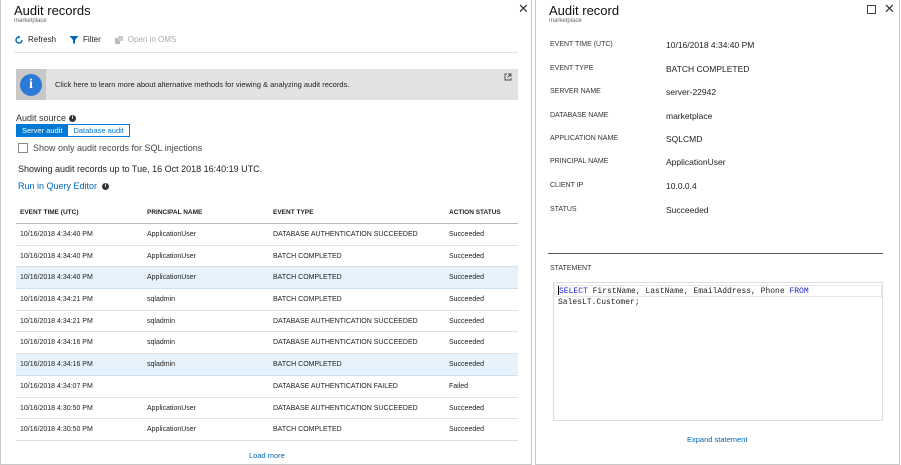 This screenshot has height=465, width=901. Describe the element at coordinates (567, 185) in the screenshot. I see `field-label: CLIENT IP` at that location.